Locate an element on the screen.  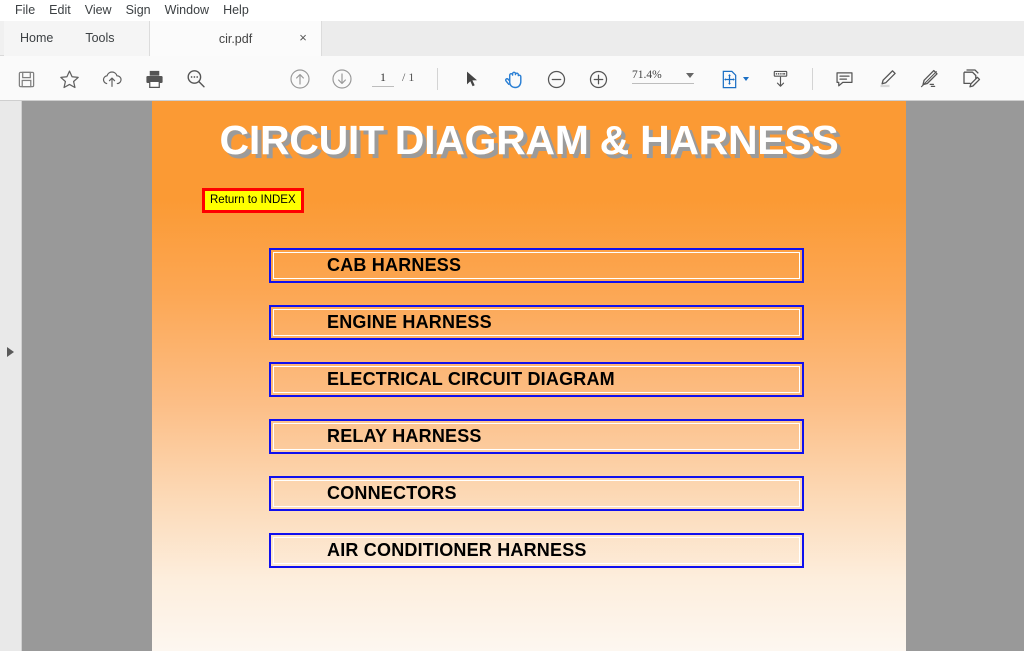
tab-home-tools-group: Home Tools is located at coordinates (77, 38).